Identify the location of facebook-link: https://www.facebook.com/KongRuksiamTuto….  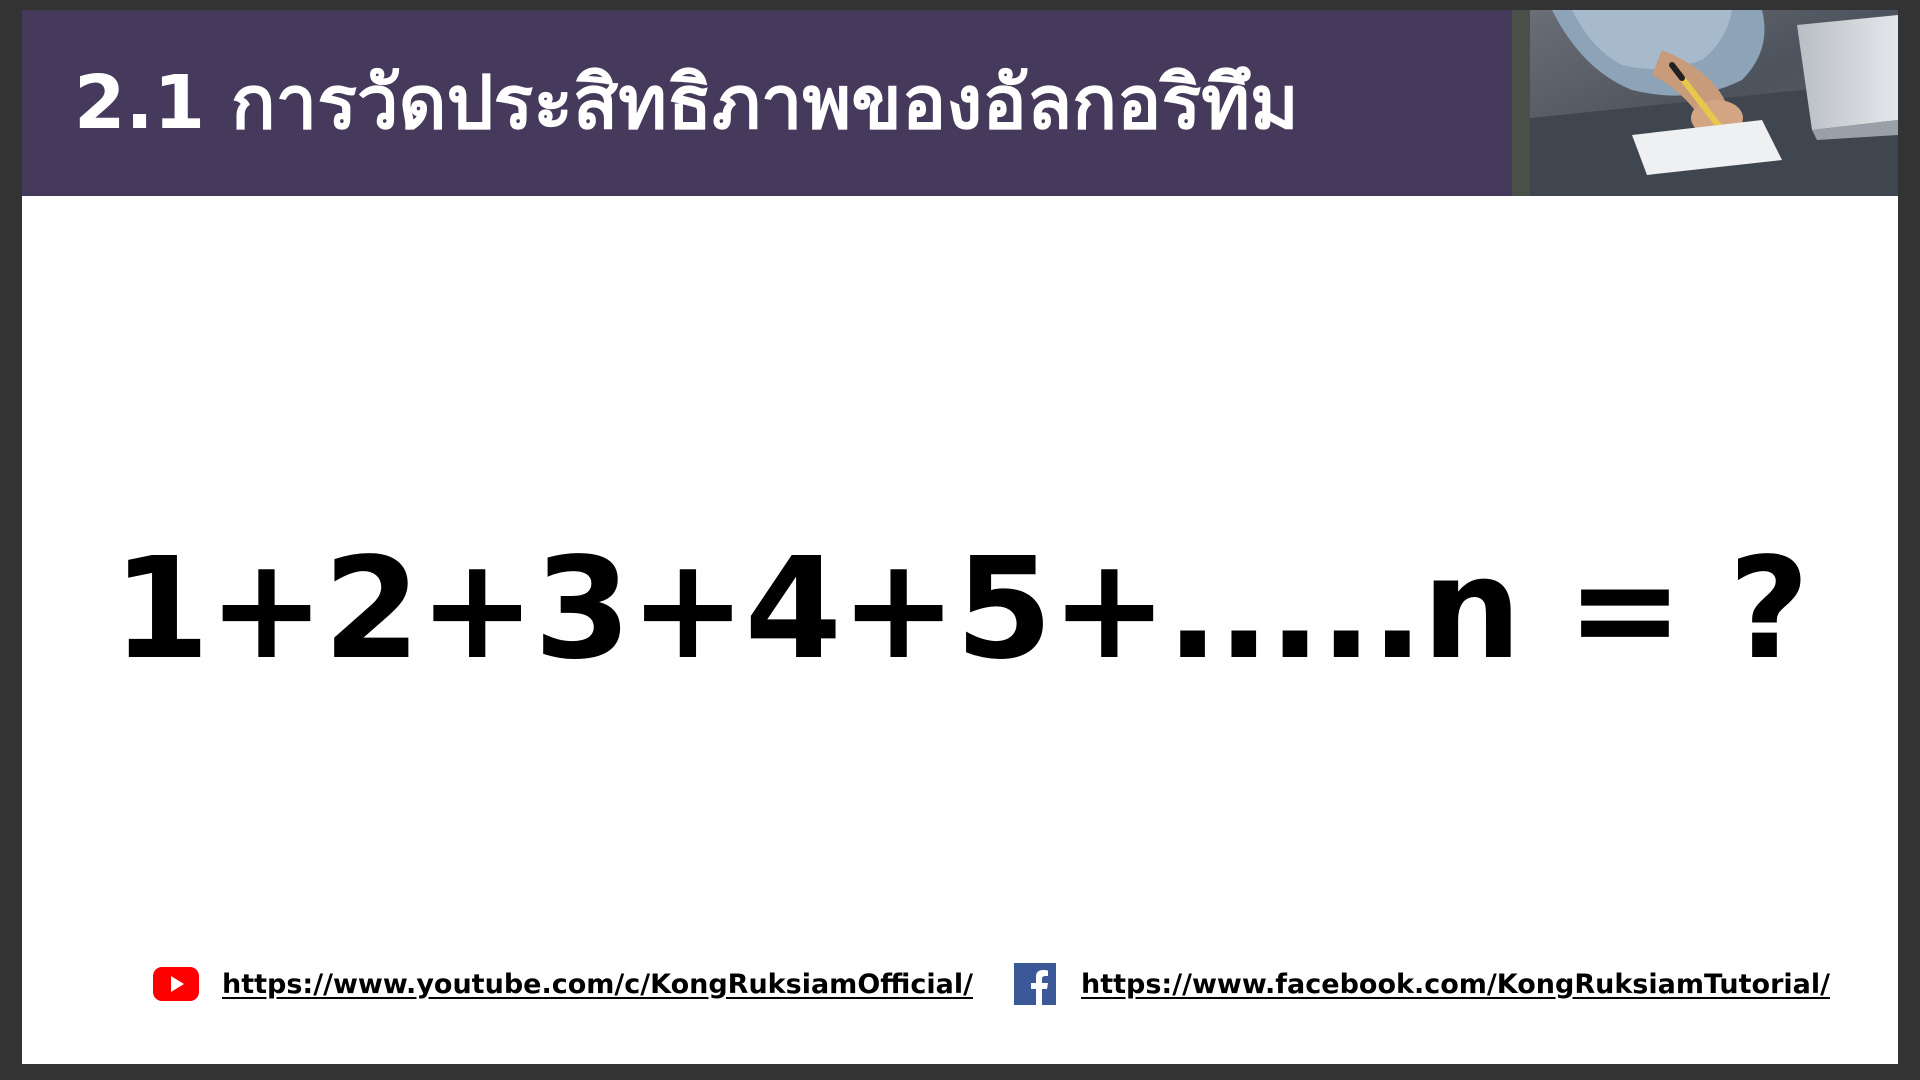
(1455, 984).